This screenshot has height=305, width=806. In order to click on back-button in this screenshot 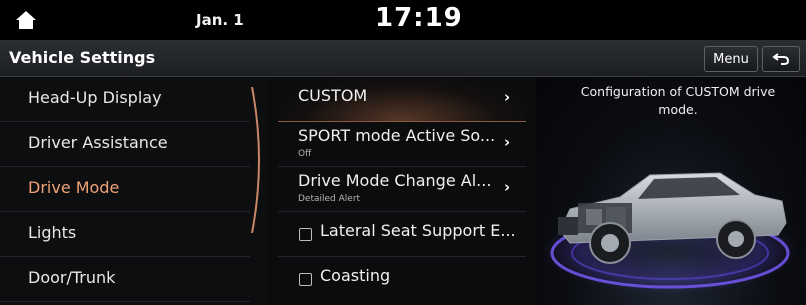, I will do `click(781, 59)`.